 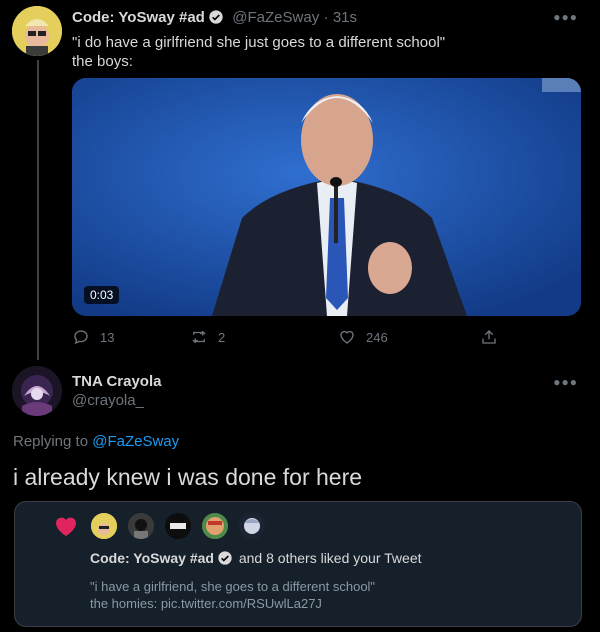 I want to click on tweet-timestamp: · 31s, so click(x=340, y=17).